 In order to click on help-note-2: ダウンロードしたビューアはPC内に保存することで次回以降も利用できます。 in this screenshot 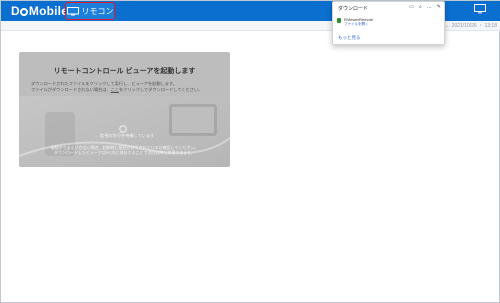, I will do `click(124, 152)`.